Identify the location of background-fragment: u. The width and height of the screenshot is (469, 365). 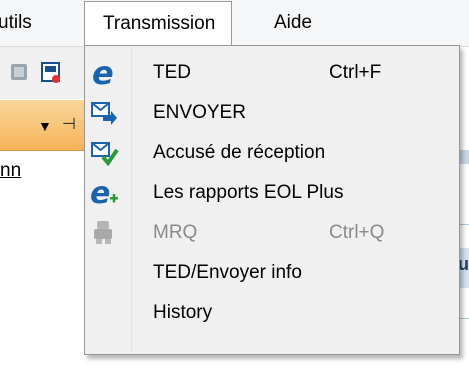
(463, 268).